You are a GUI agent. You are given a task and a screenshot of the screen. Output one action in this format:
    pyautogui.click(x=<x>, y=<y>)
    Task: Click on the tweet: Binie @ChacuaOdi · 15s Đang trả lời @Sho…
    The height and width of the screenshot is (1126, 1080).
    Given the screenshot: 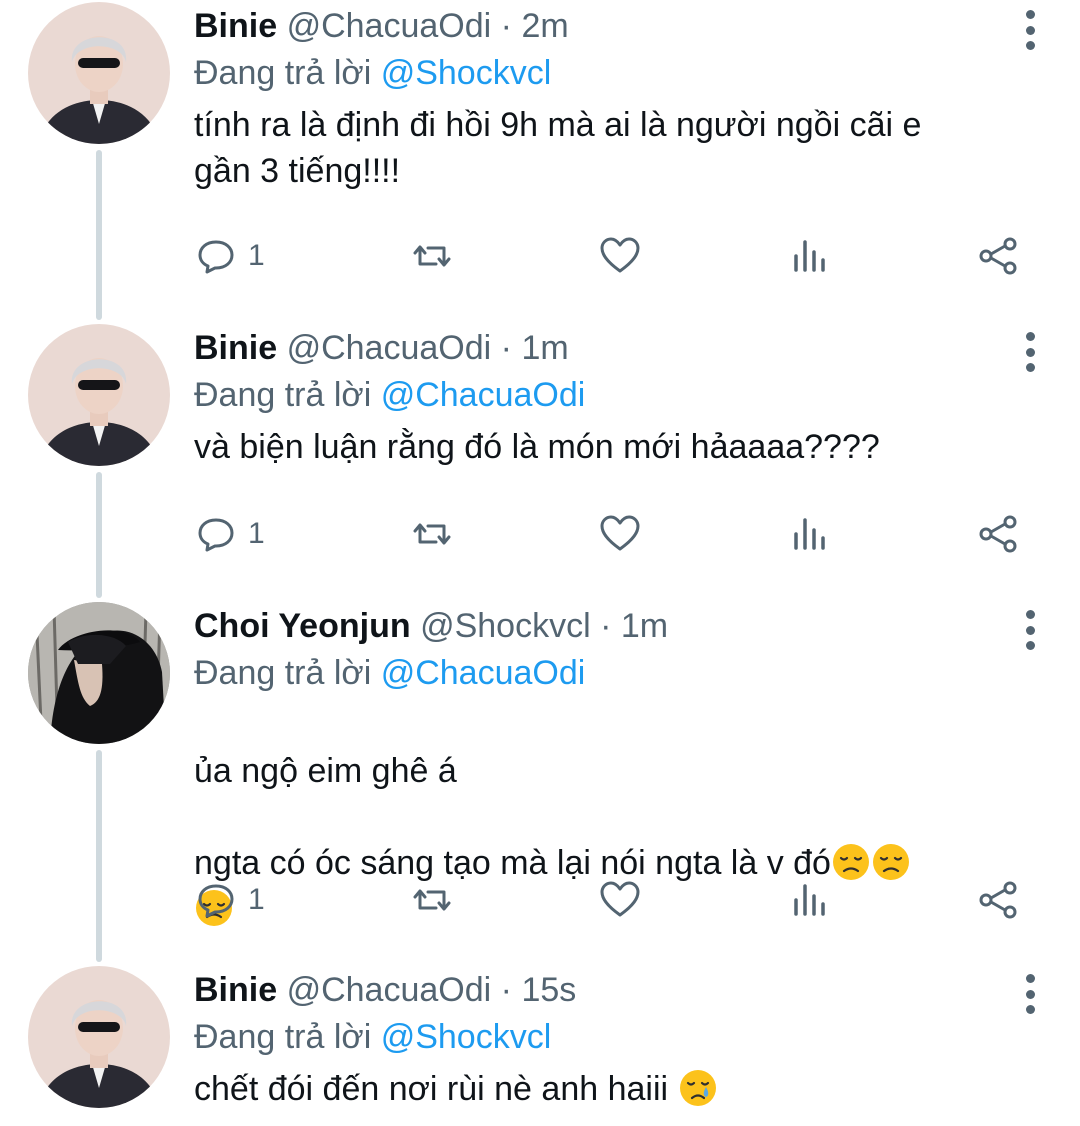 What is the action you would take?
    pyautogui.click(x=540, y=1046)
    